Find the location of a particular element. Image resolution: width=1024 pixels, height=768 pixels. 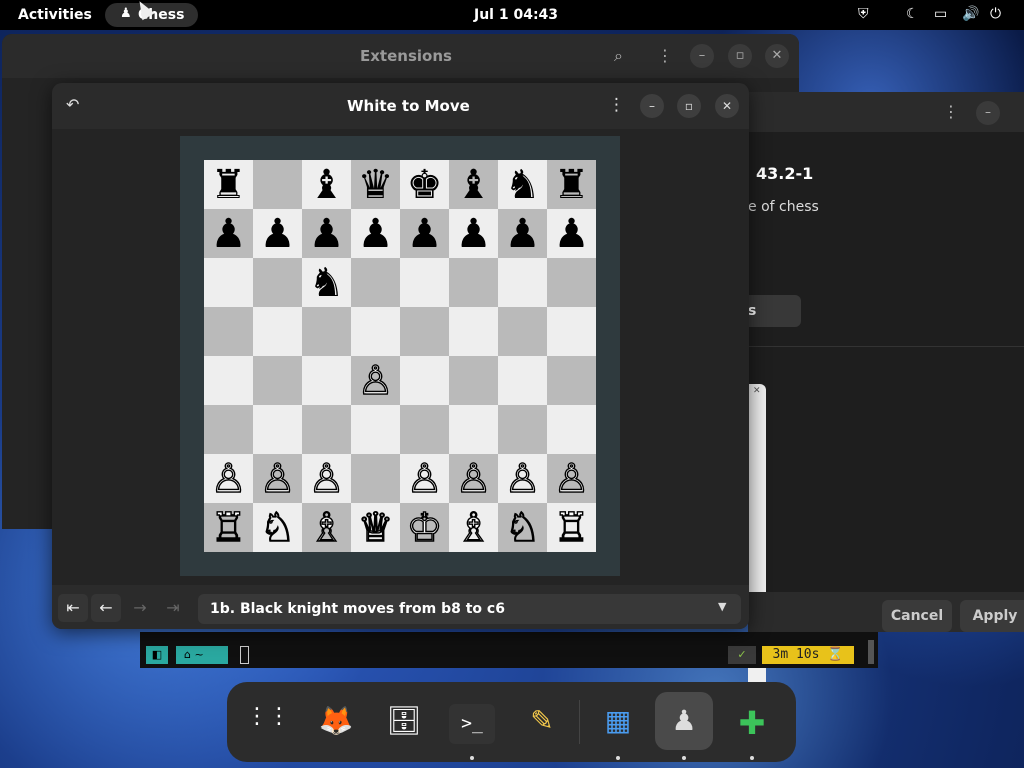

move-history-dropdown: 1b. Black knight moves from b8 to c6 ▼ is located at coordinates (469, 609).